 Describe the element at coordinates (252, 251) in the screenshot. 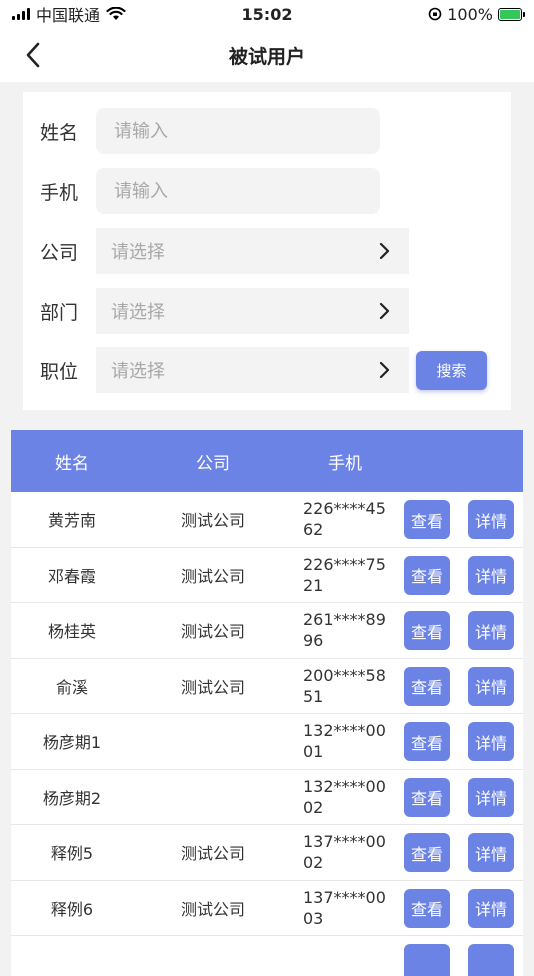

I see `company-select: 请选择` at that location.